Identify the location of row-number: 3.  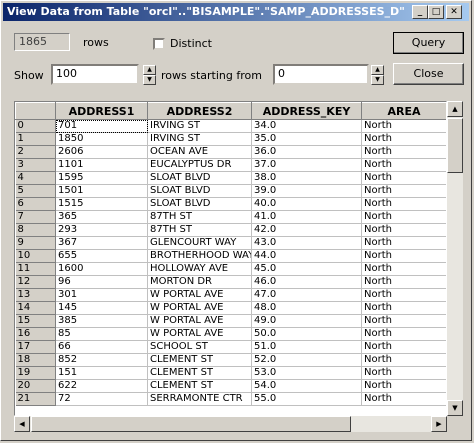
(35, 165).